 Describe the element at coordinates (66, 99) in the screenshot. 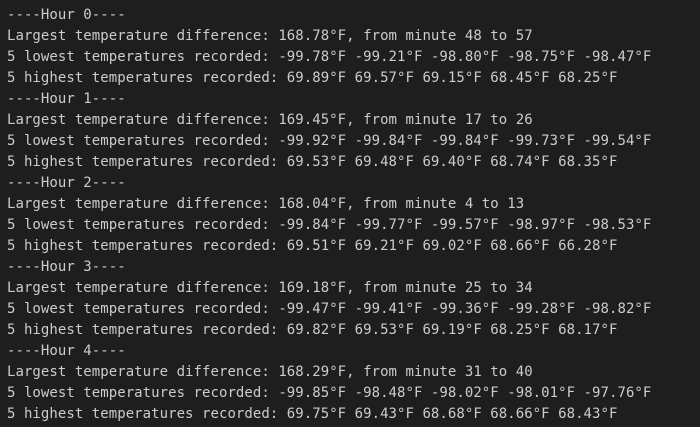

I see `hour-header: ----Hour 1----` at that location.